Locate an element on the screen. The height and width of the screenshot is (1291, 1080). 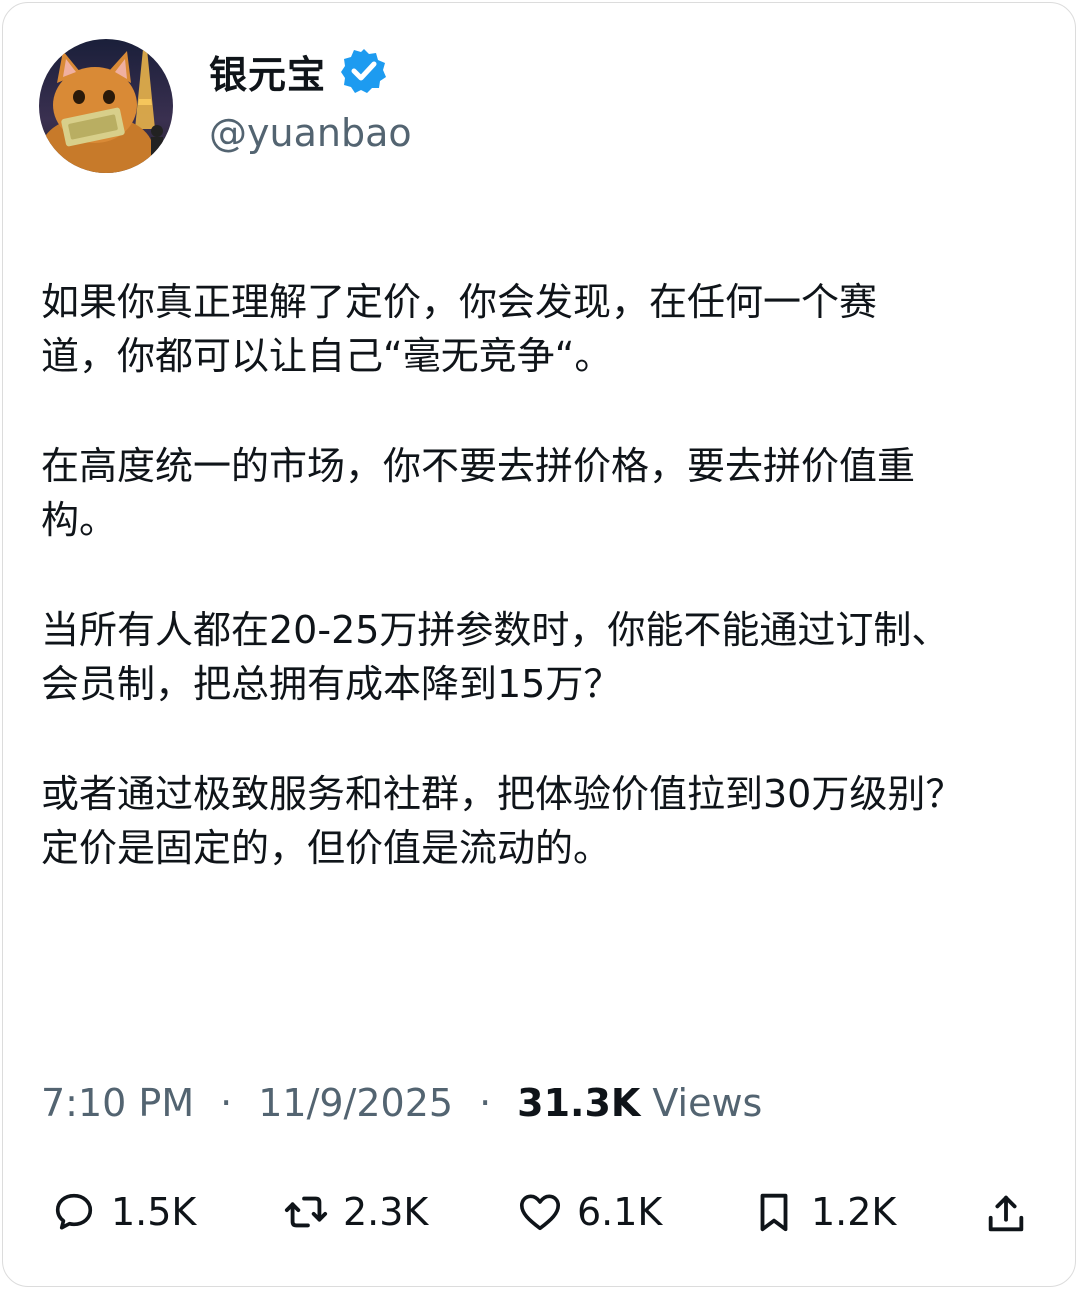
author-handle: @yuanbao is located at coordinates (310, 133).